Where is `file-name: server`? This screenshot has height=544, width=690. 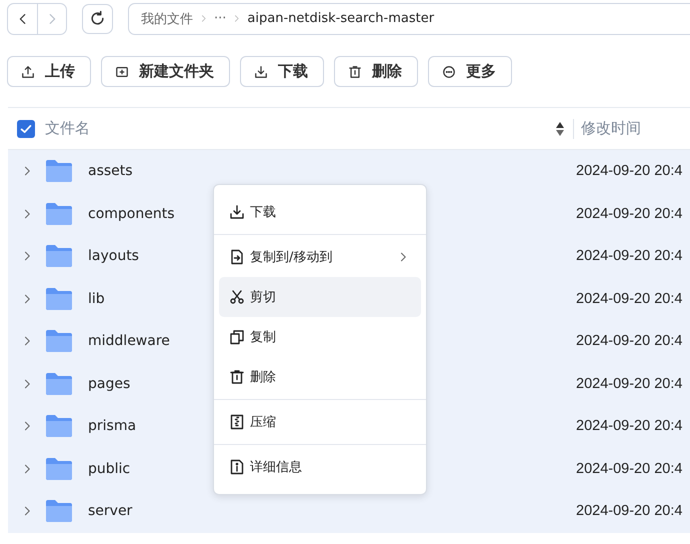
file-name: server is located at coordinates (110, 511).